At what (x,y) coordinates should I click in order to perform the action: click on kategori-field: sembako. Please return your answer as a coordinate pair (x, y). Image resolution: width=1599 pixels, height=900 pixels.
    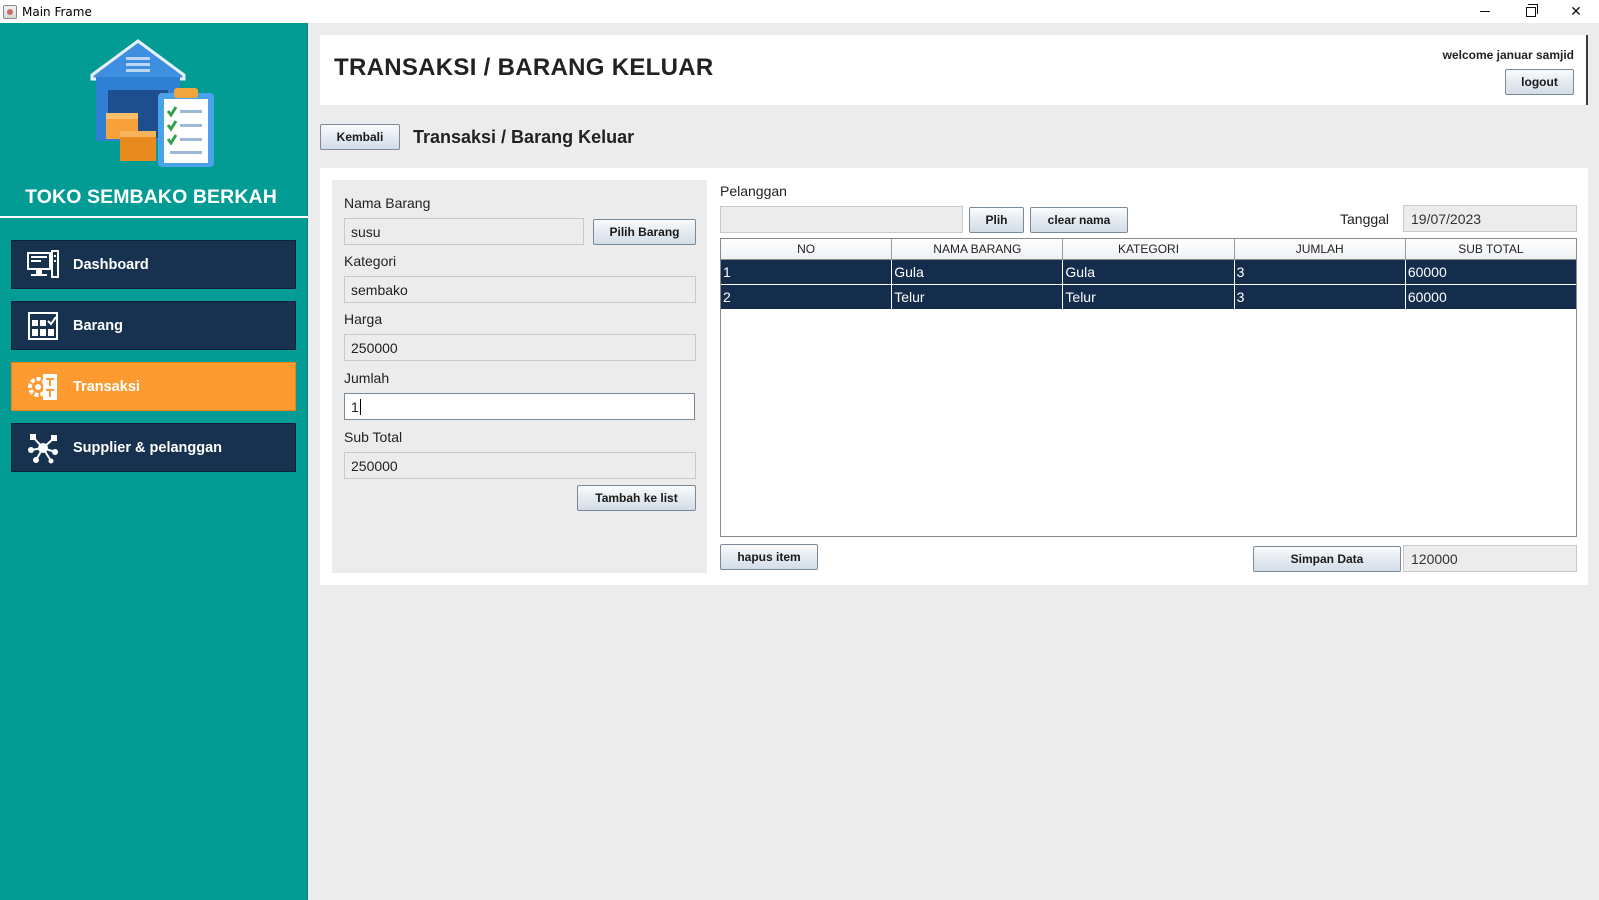
    Looking at the image, I should click on (520, 289).